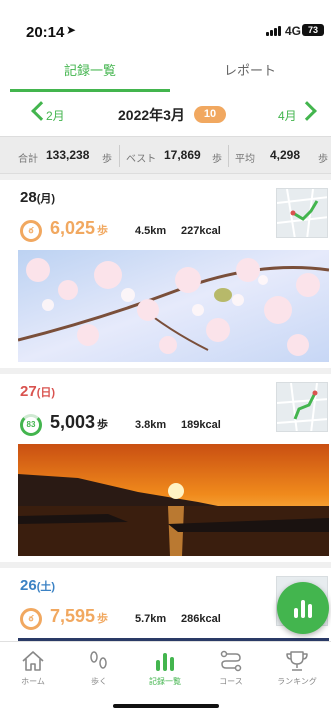 The width and height of the screenshot is (331, 716). I want to click on day-photo-sunset, so click(173, 500).